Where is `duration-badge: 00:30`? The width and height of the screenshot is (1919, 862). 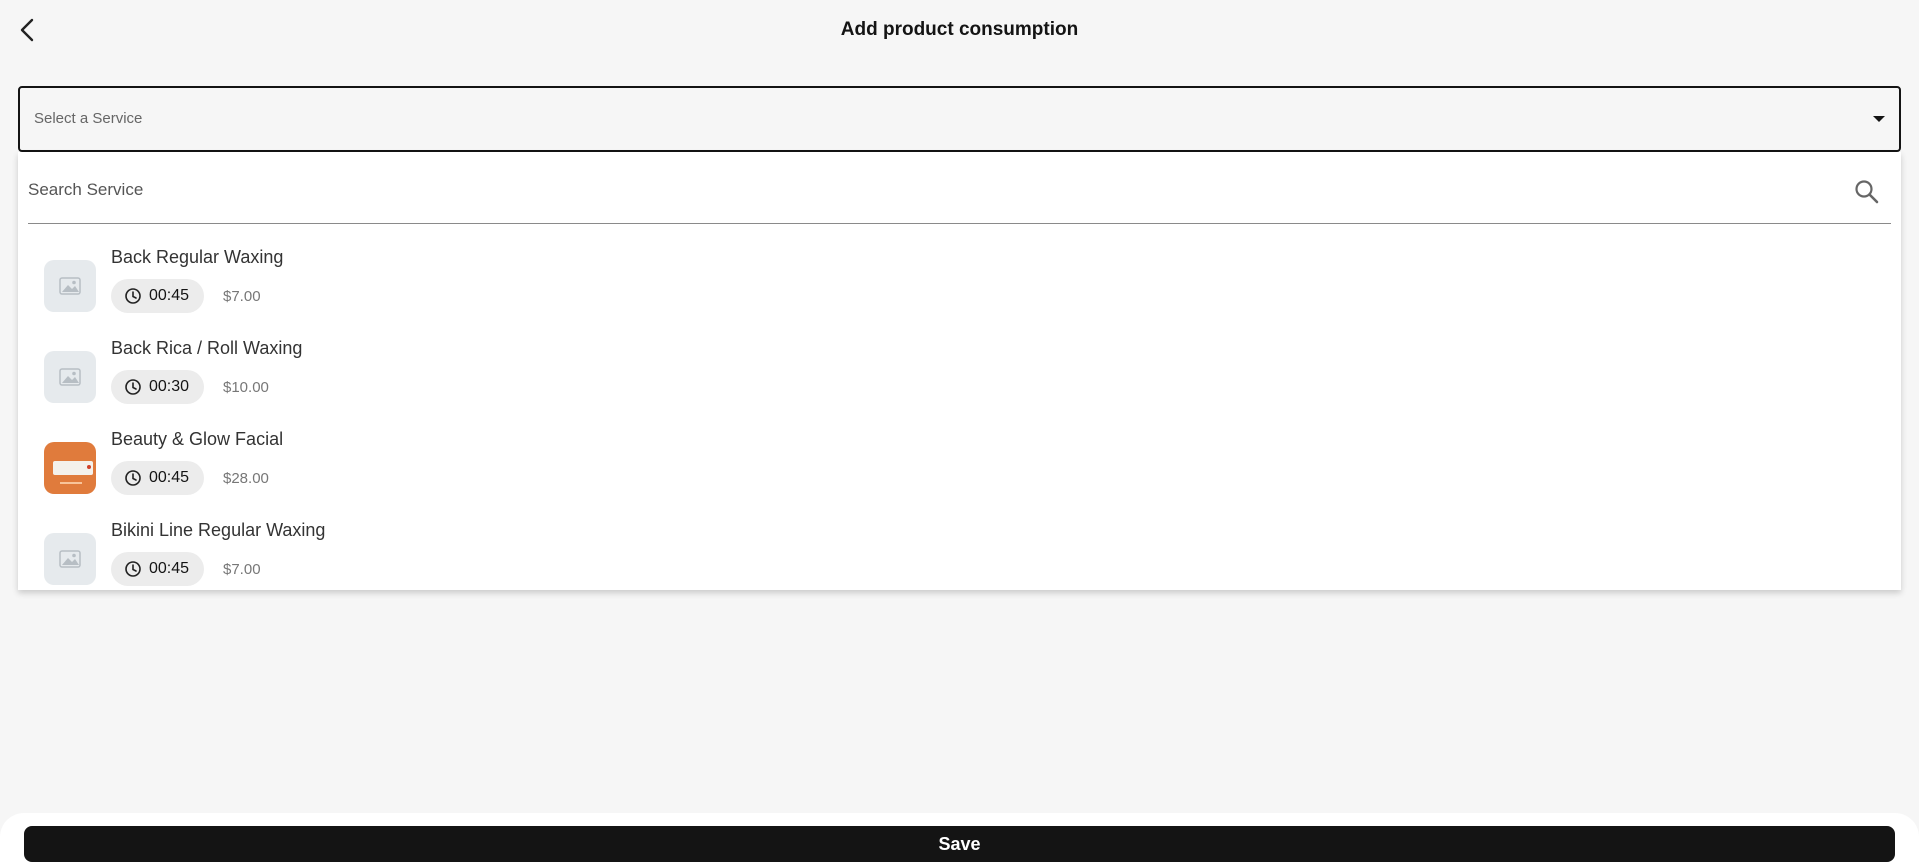 duration-badge: 00:30 is located at coordinates (157, 387).